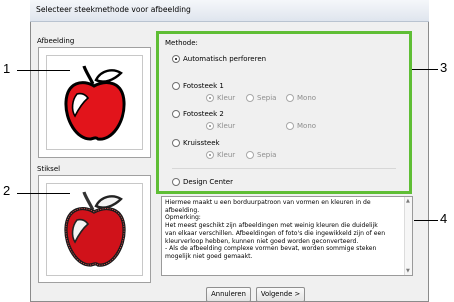 The height and width of the screenshot is (302, 454). I want to click on radio-fotosteek1-kleur, so click(210, 98).